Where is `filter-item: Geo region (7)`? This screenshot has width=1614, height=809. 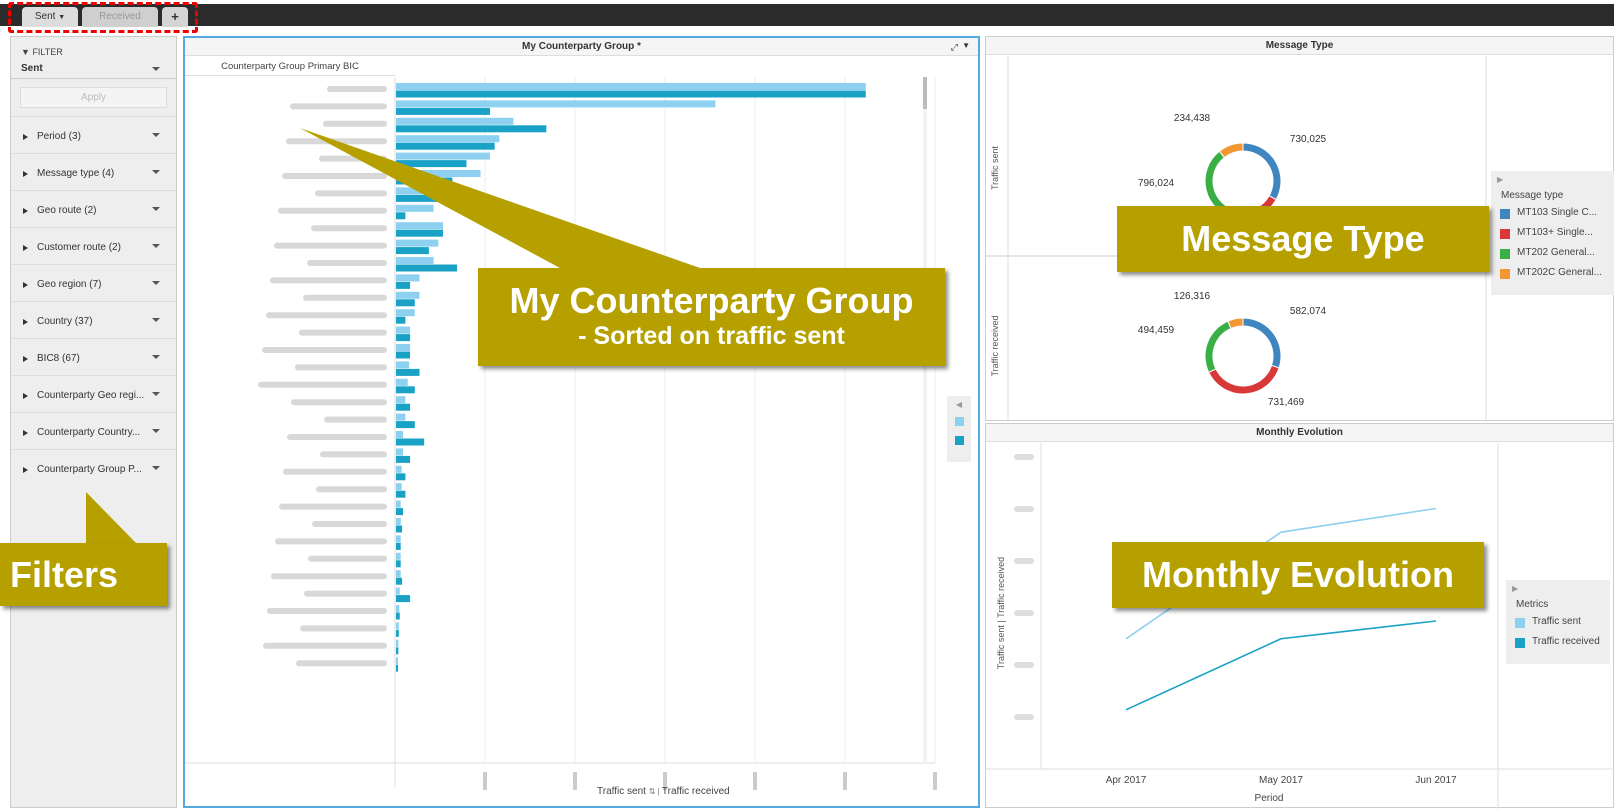 filter-item: Geo region (7) is located at coordinates (93, 282).